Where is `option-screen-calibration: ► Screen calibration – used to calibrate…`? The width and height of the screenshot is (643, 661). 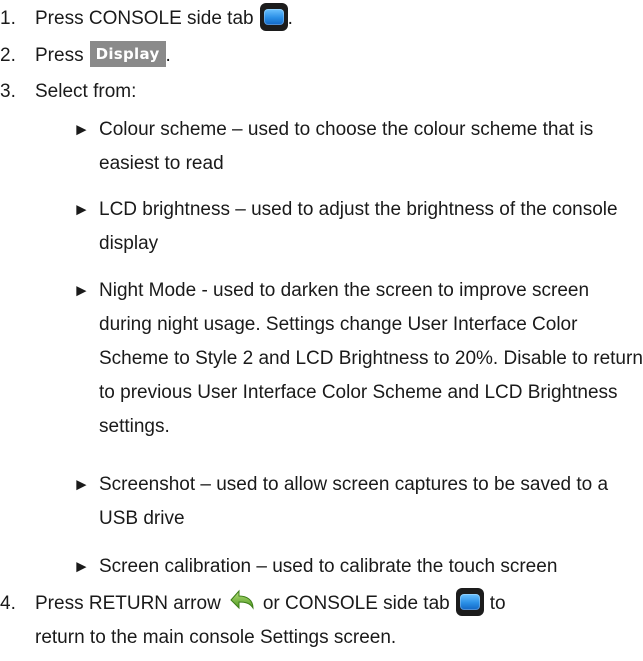 option-screen-calibration: ► Screen calibration – used to calibrate… is located at coordinates (358, 567).